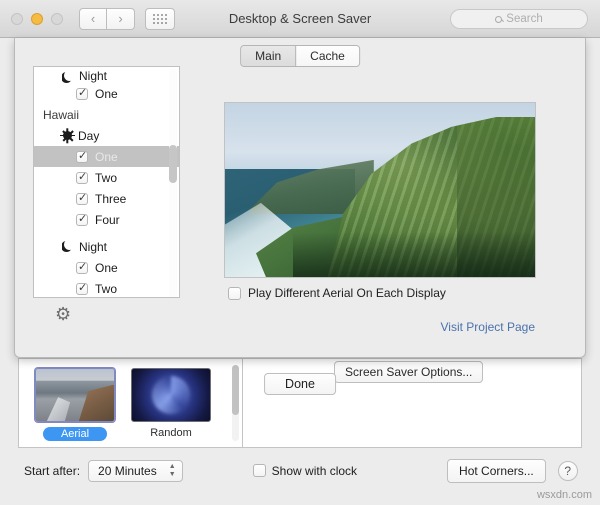  Describe the element at coordinates (234, 293) in the screenshot. I see `play-different-checkbox-box` at that location.